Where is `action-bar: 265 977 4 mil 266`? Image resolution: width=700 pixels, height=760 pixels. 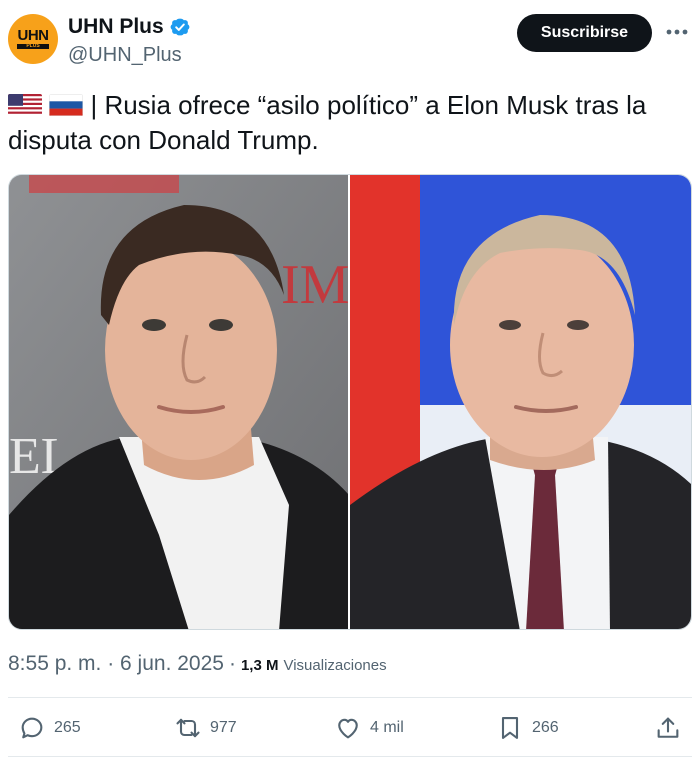
action-bar: 265 977 4 mil 266 is located at coordinates (350, 728).